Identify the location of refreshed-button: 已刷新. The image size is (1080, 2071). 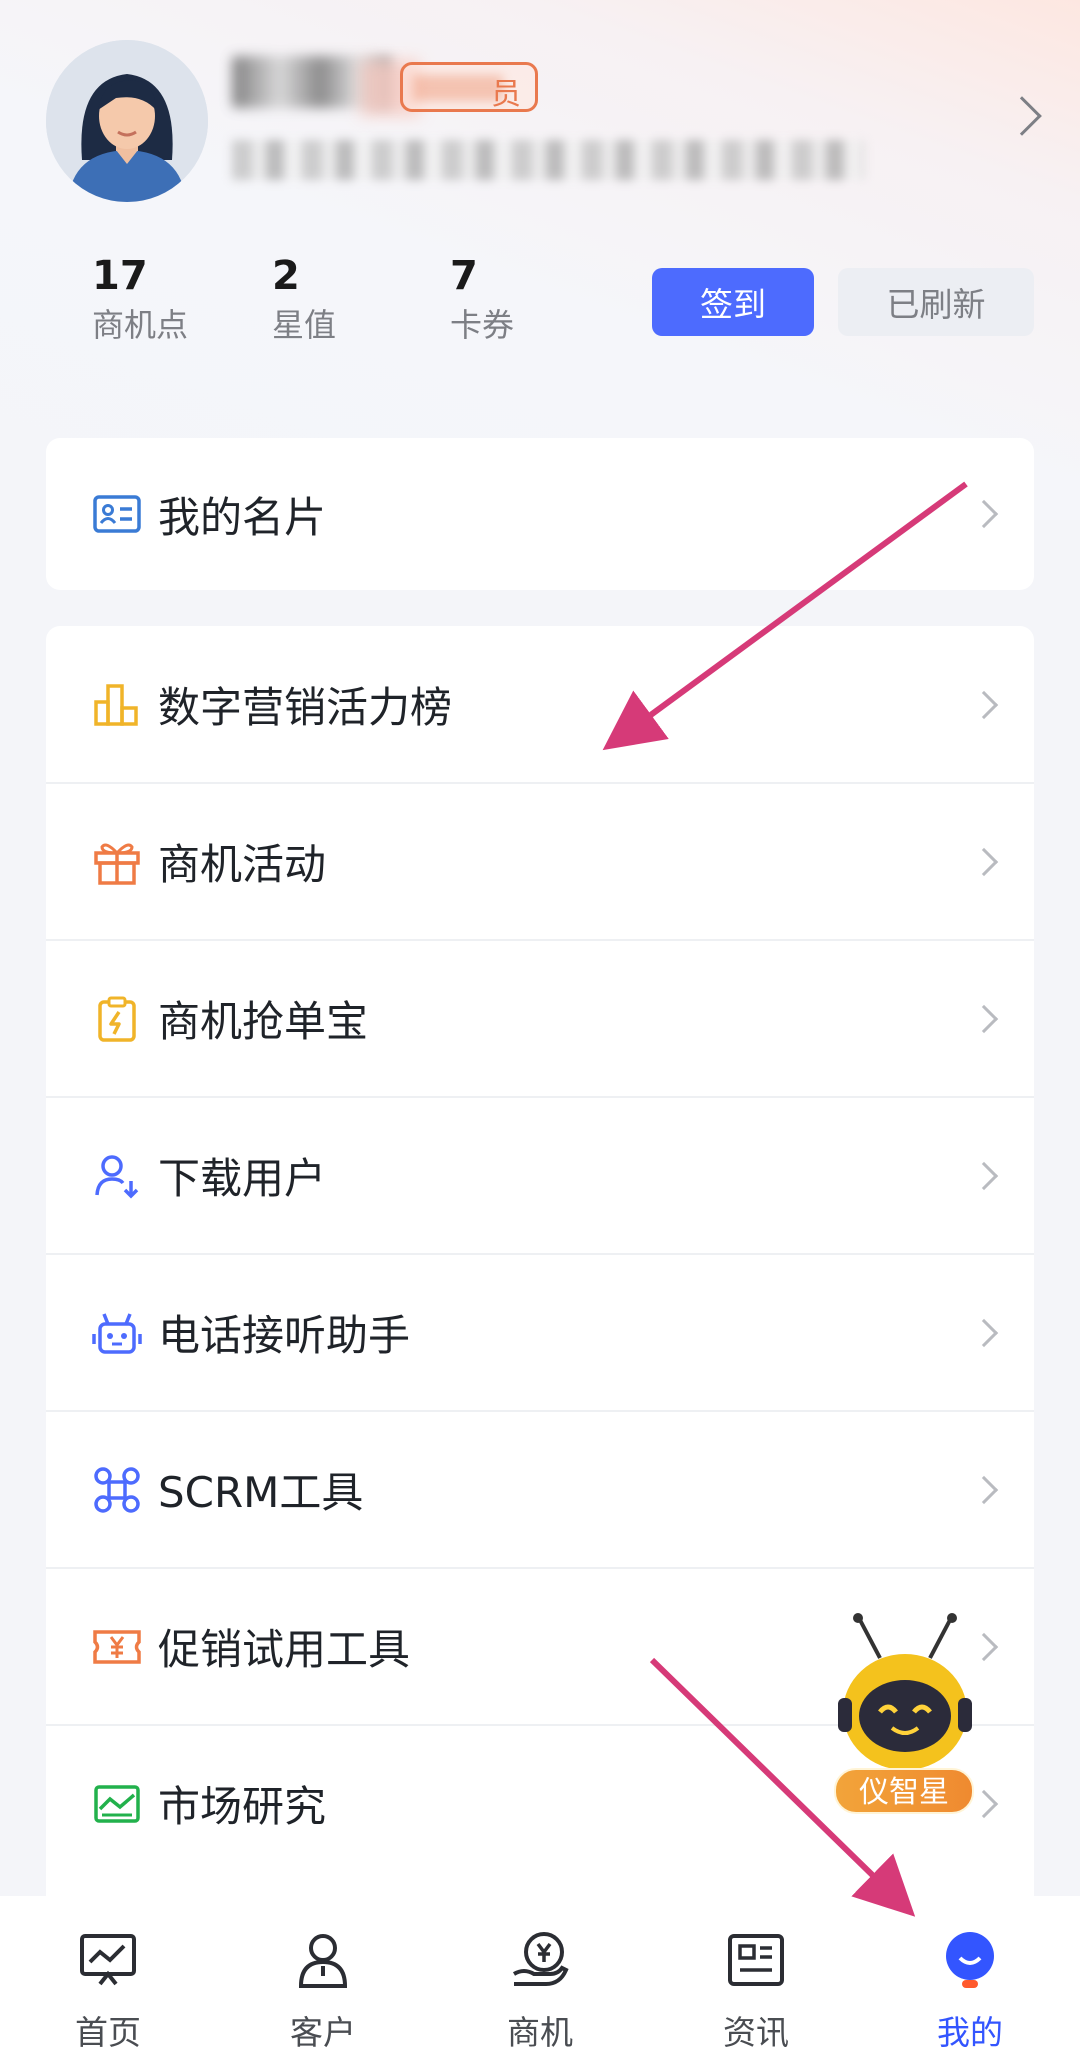
(936, 302).